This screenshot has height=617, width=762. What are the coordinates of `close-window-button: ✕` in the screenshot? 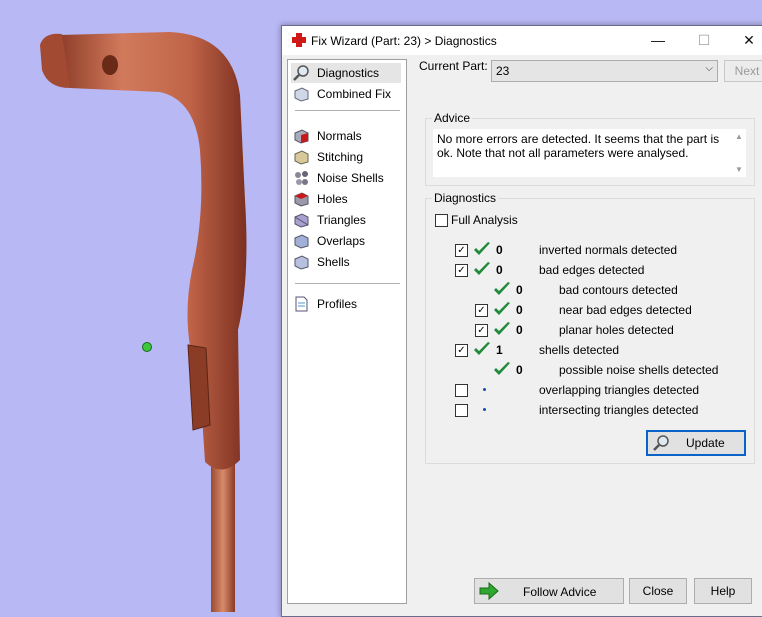 It's located at (744, 40).